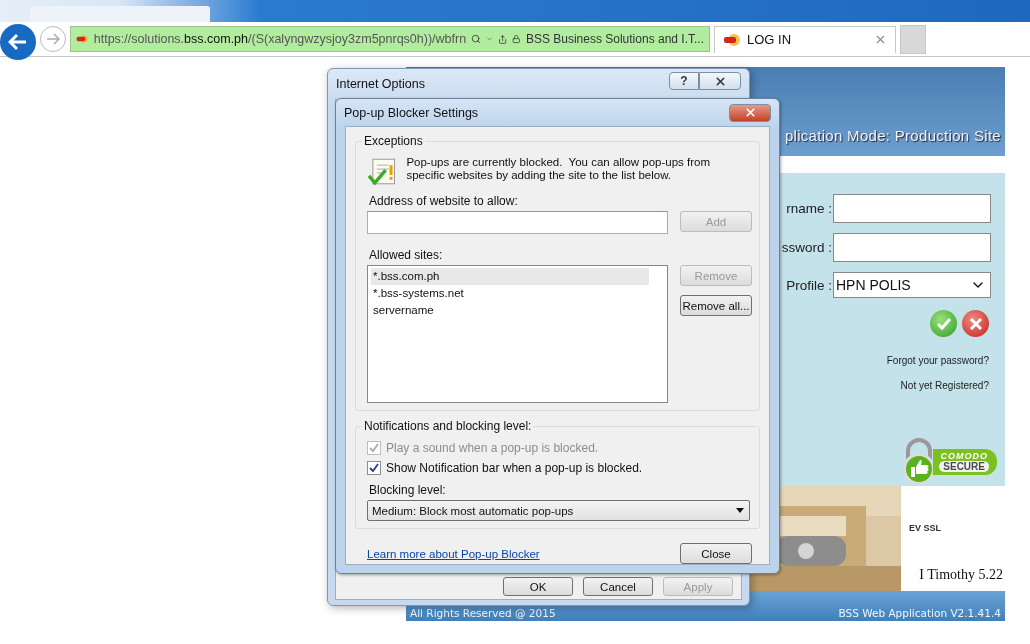 This screenshot has width=1030, height=644. Describe the element at coordinates (510, 293) in the screenshot. I see `site-item: *.bss-systems.net` at that location.